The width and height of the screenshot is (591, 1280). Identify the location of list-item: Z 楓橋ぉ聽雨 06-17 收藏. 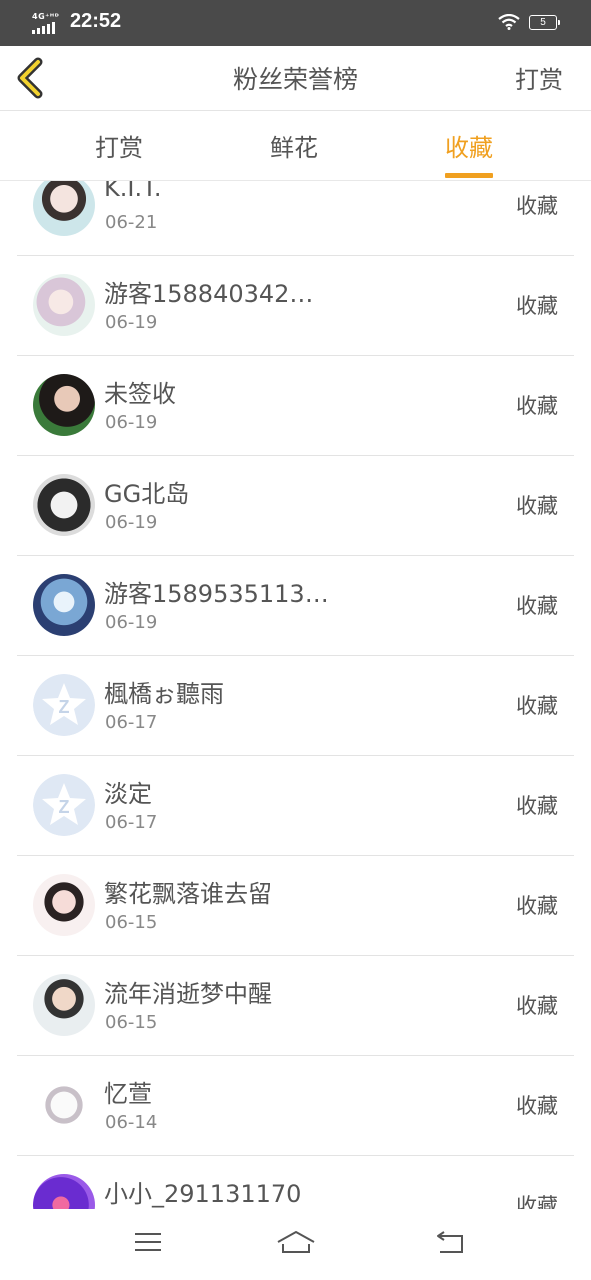
(295, 706).